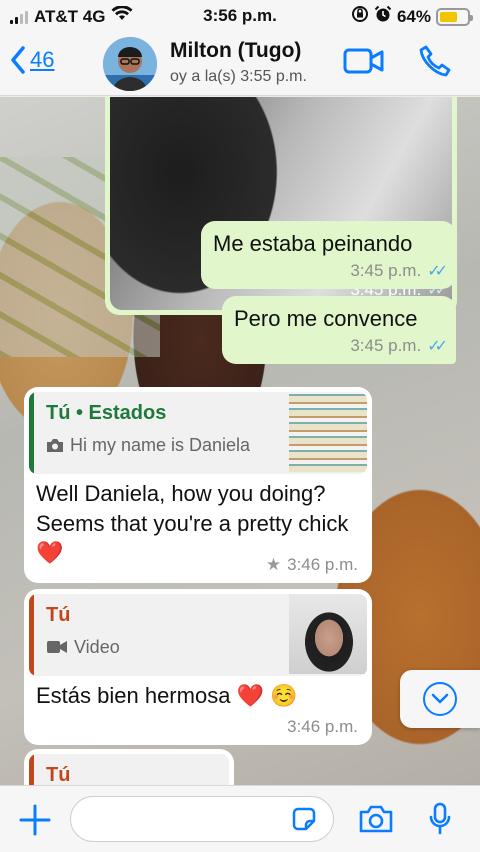 The height and width of the screenshot is (852, 480). I want to click on quote-subtitle: Hi my name is Daniela, so click(161, 445).